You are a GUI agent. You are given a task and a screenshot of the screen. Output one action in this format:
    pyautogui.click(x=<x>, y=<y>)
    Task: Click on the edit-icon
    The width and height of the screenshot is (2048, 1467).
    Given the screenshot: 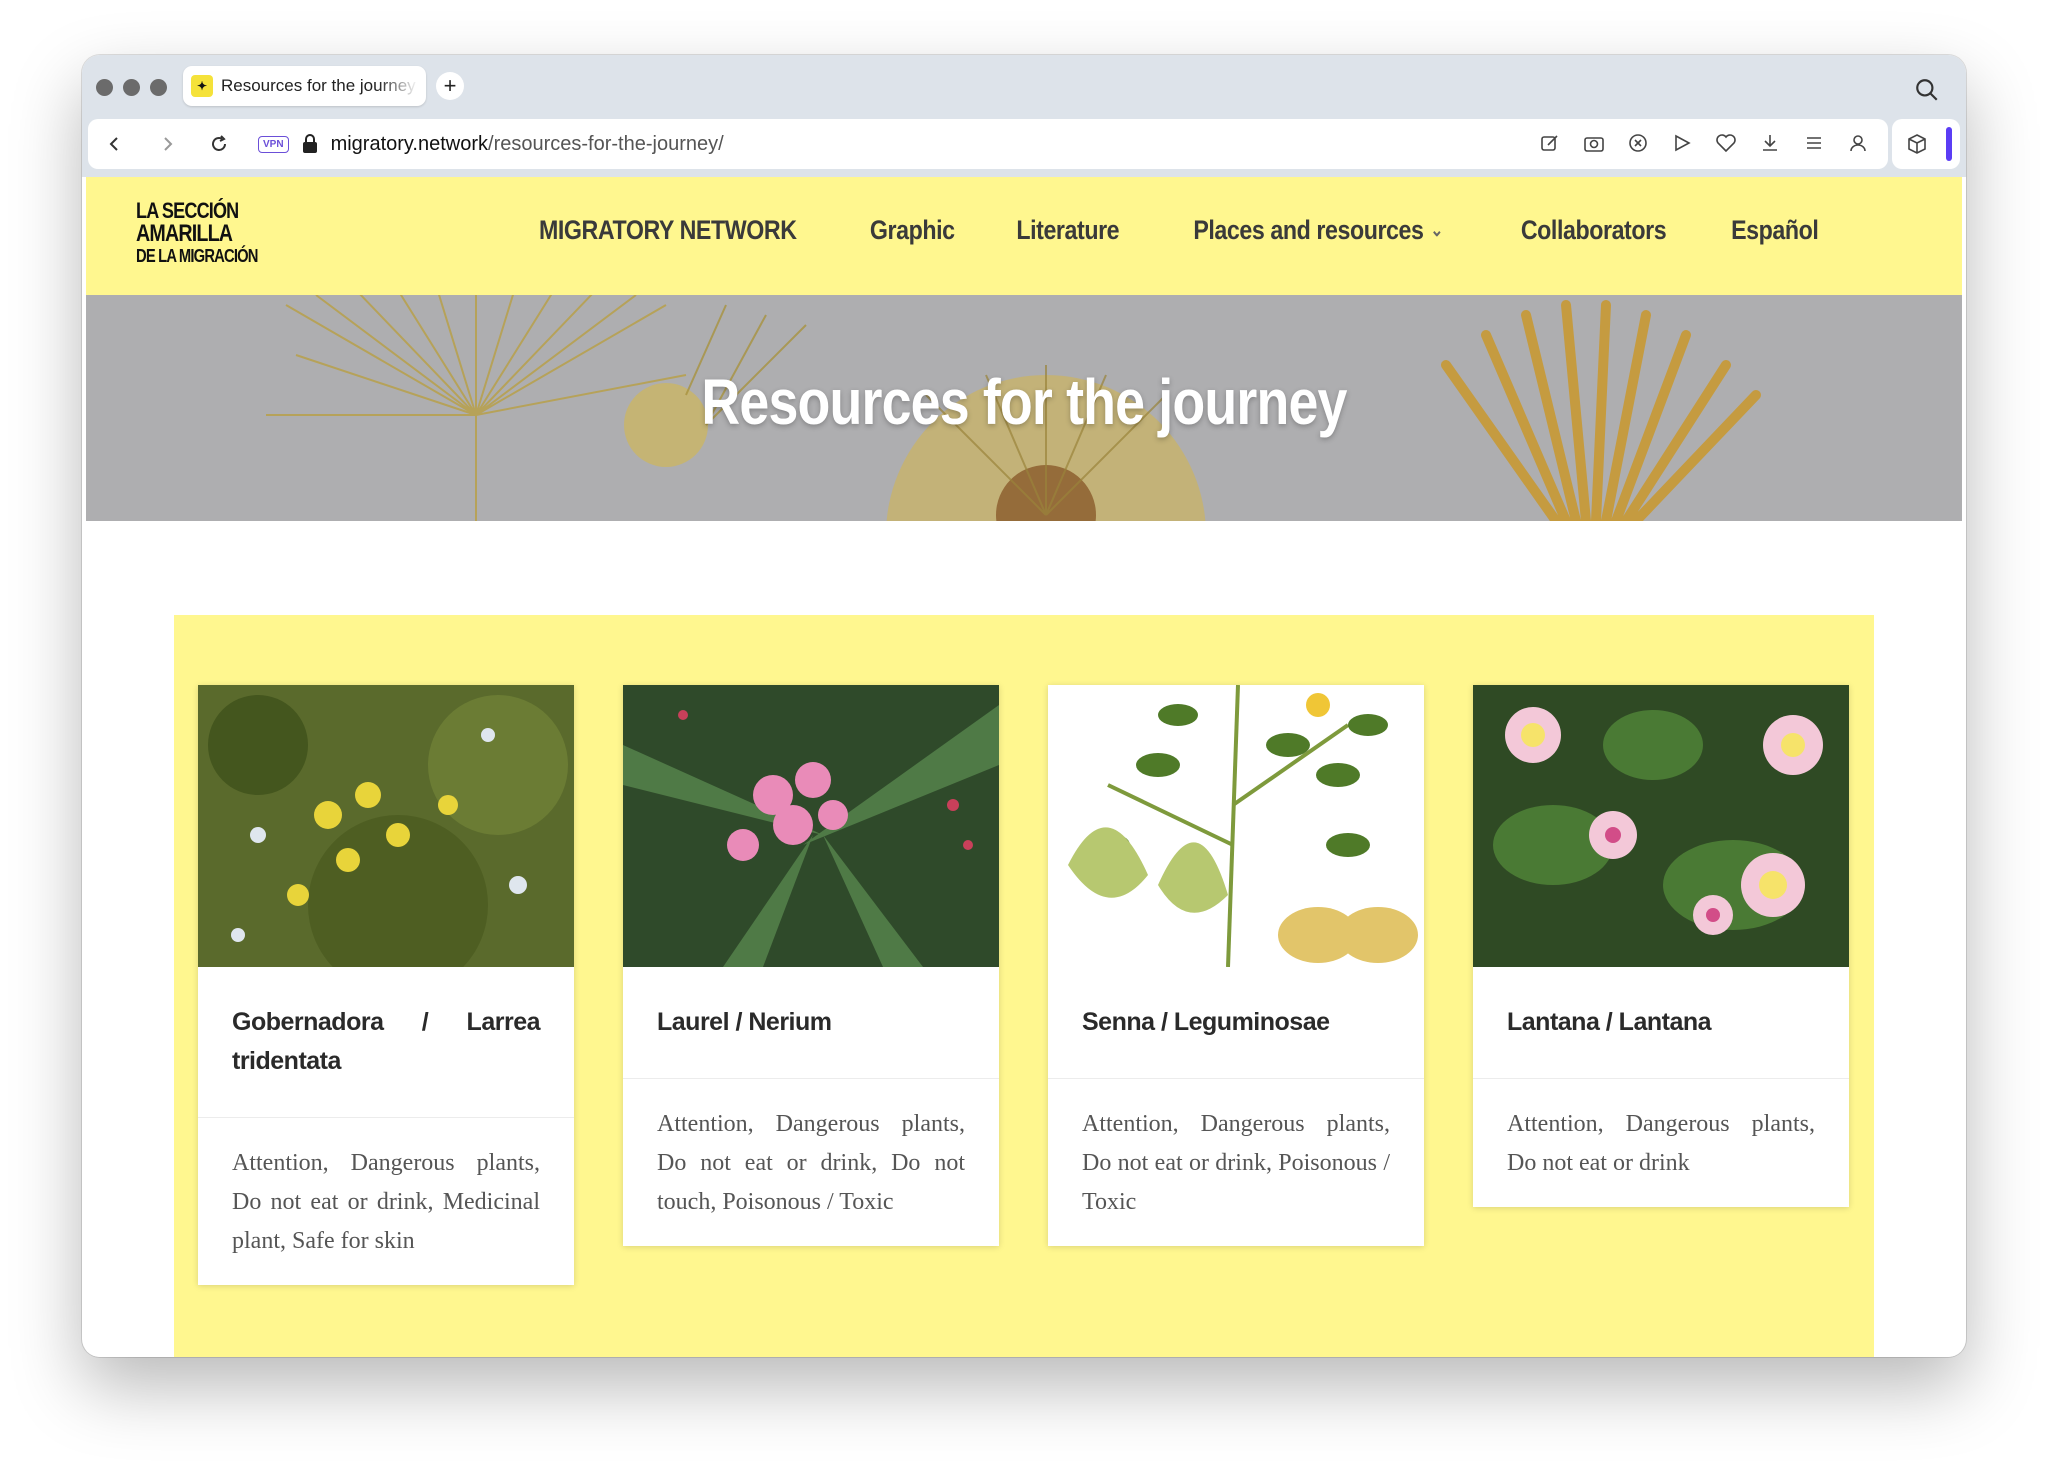 What is the action you would take?
    pyautogui.click(x=1550, y=143)
    